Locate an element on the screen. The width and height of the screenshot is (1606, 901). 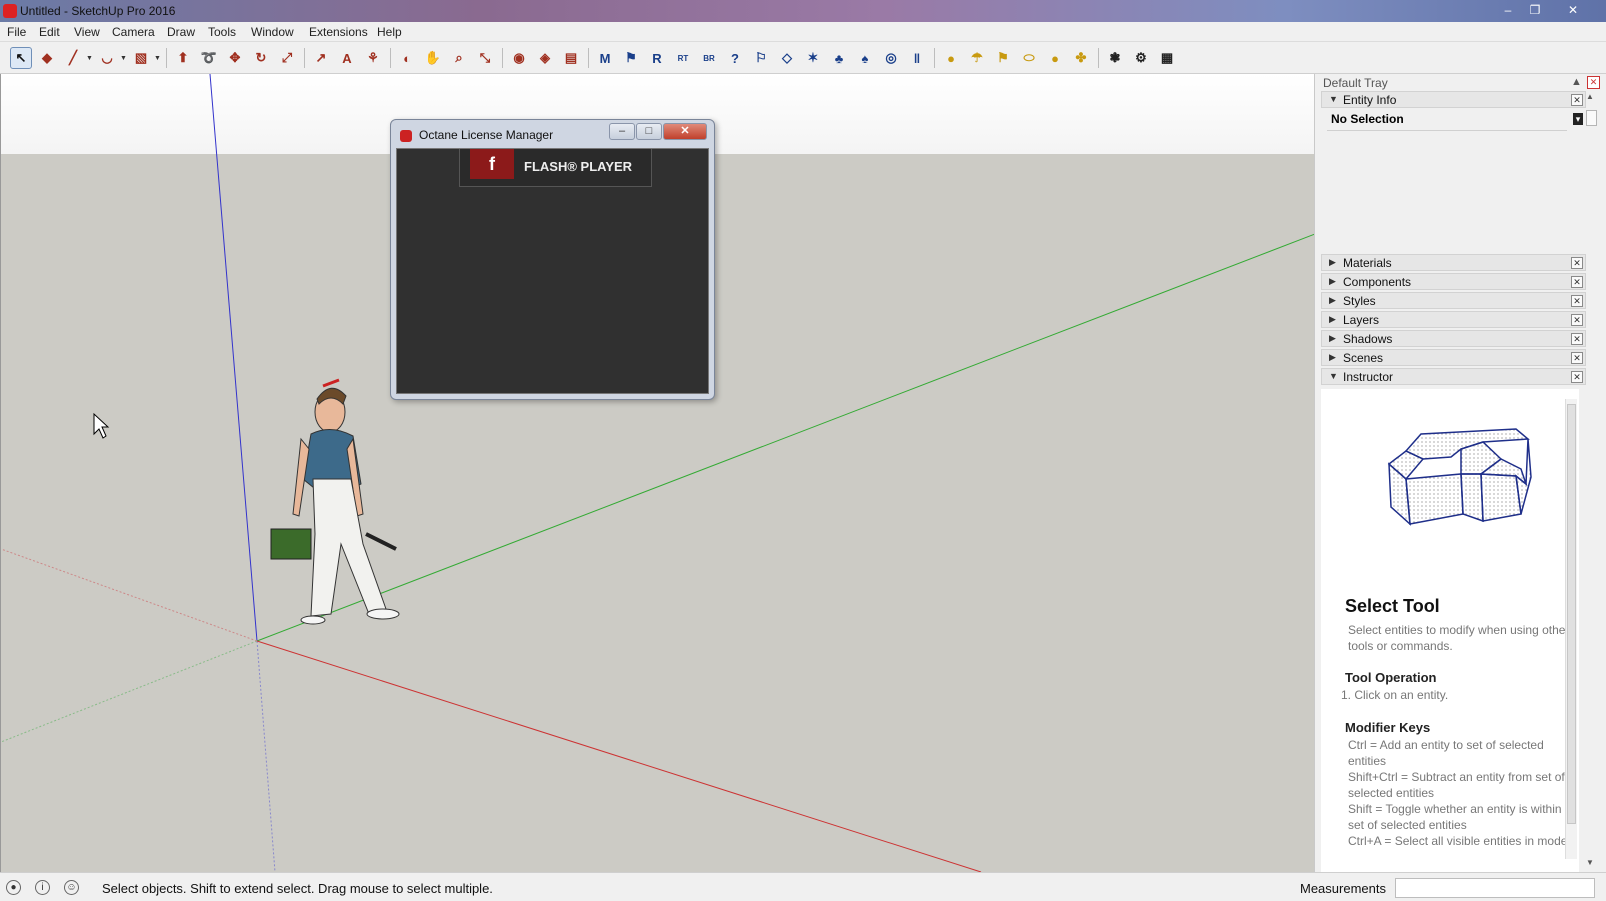
share-model-icon: ◈ is located at coordinates (545, 58).